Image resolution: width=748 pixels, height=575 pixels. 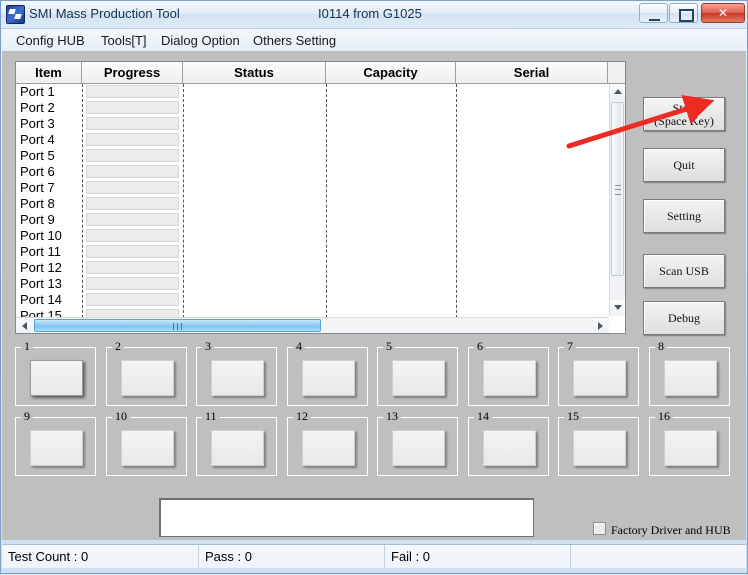 What do you see at coordinates (684, 216) in the screenshot?
I see `setting-button: Setting` at bounding box center [684, 216].